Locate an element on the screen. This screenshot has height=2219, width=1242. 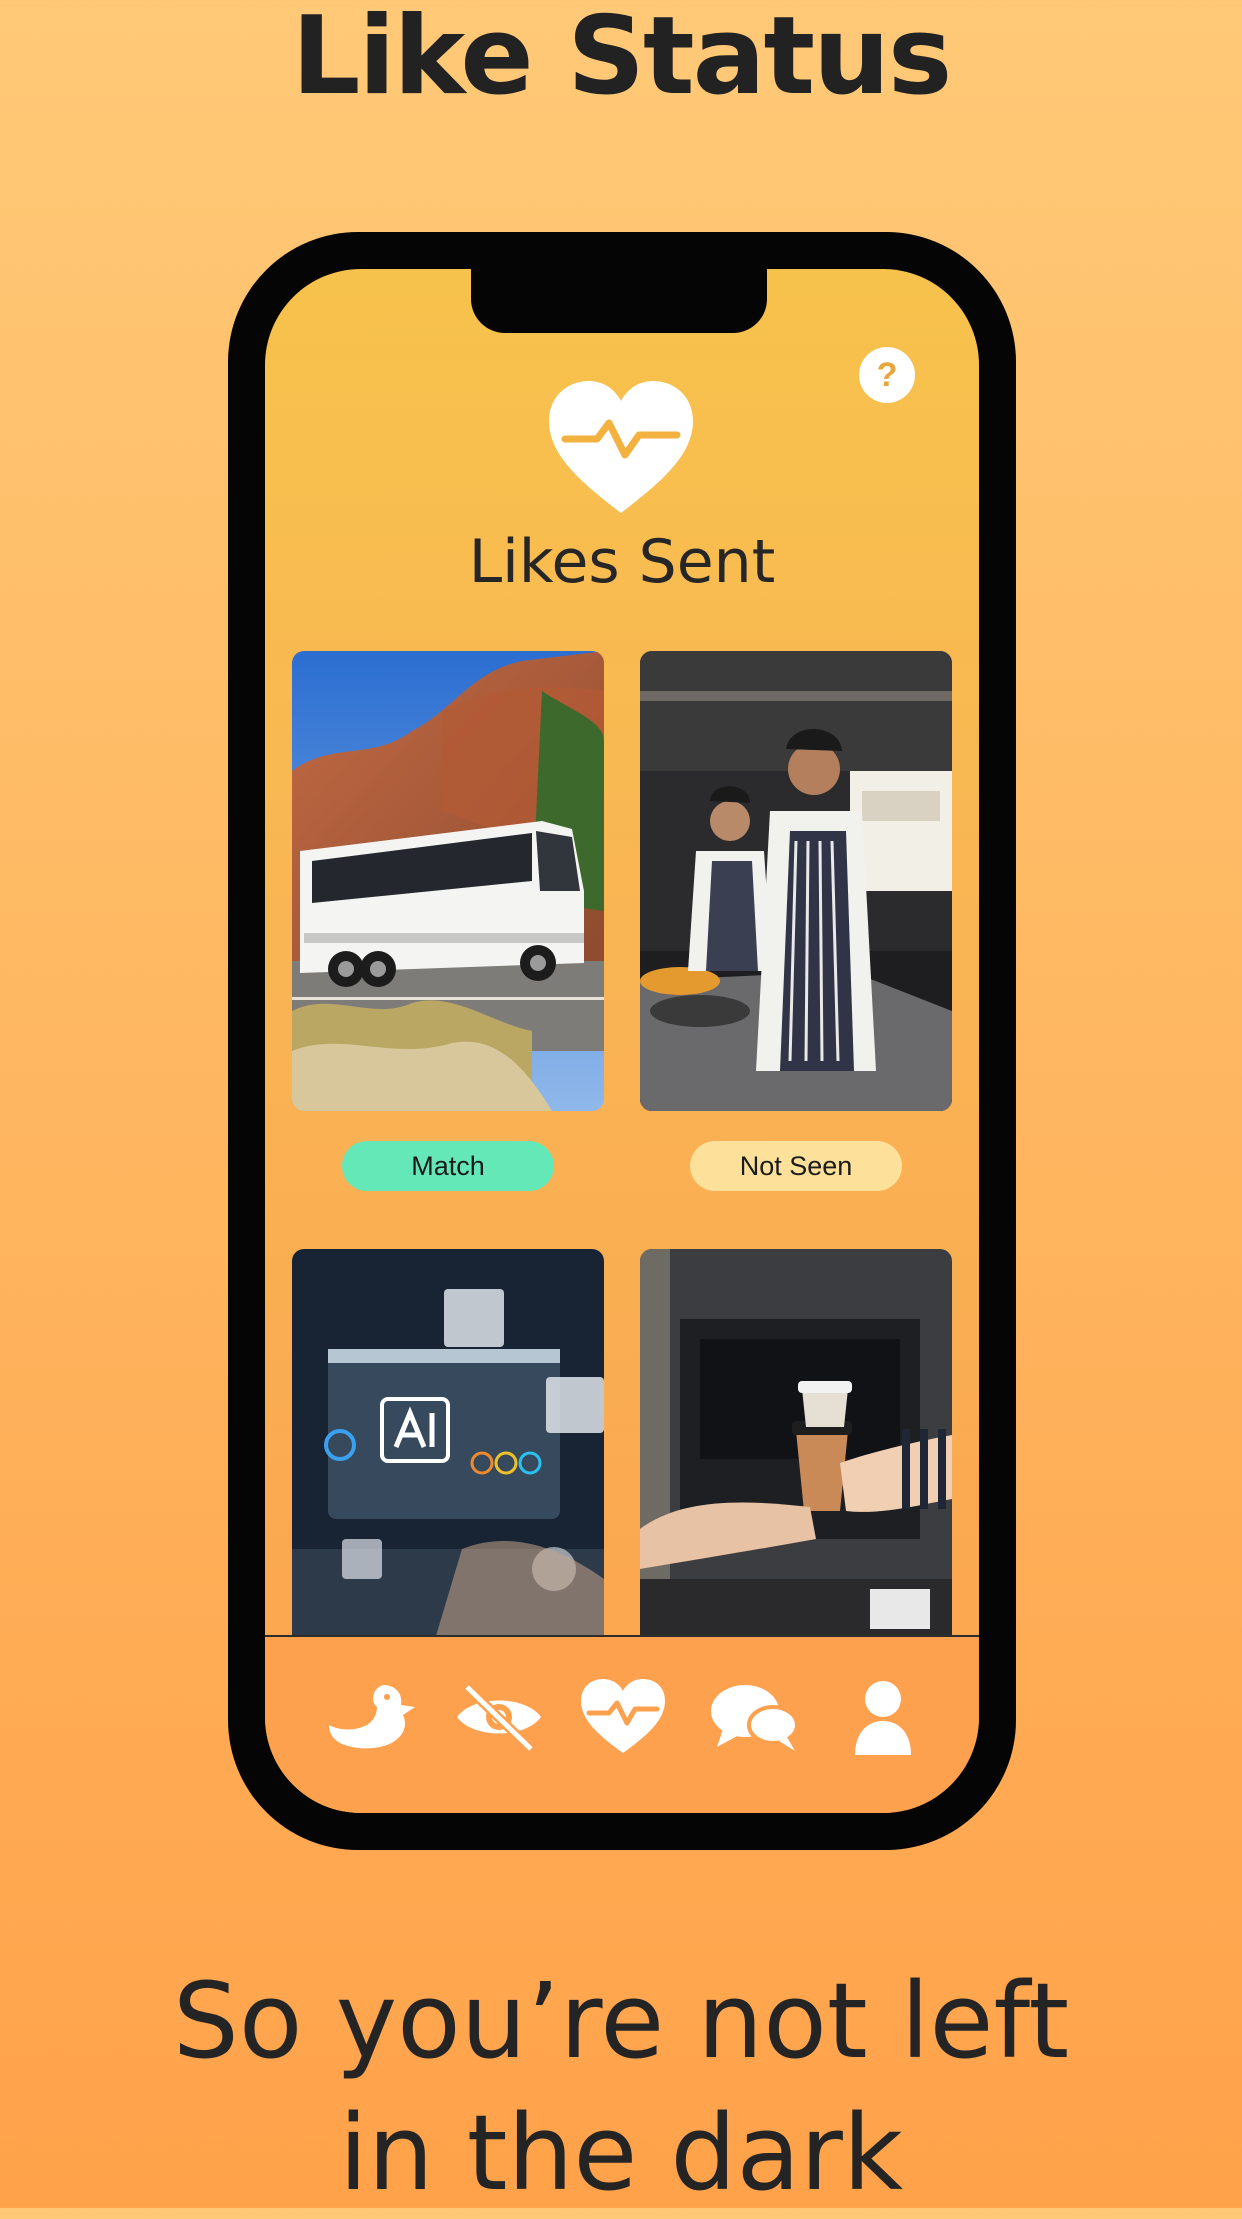
tagline-line-2: in the dark is located at coordinates (621, 2153).